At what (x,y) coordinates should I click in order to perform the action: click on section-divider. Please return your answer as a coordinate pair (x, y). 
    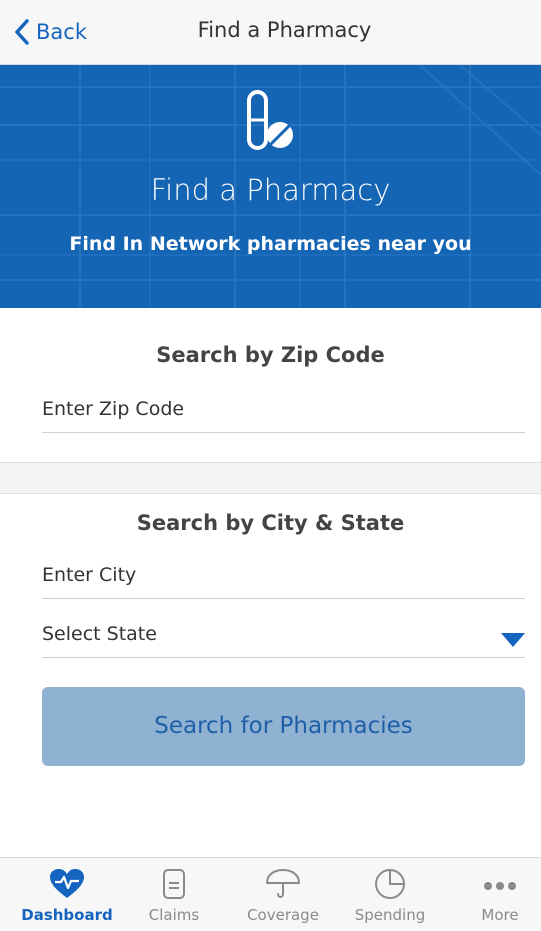
    Looking at the image, I should click on (270, 478).